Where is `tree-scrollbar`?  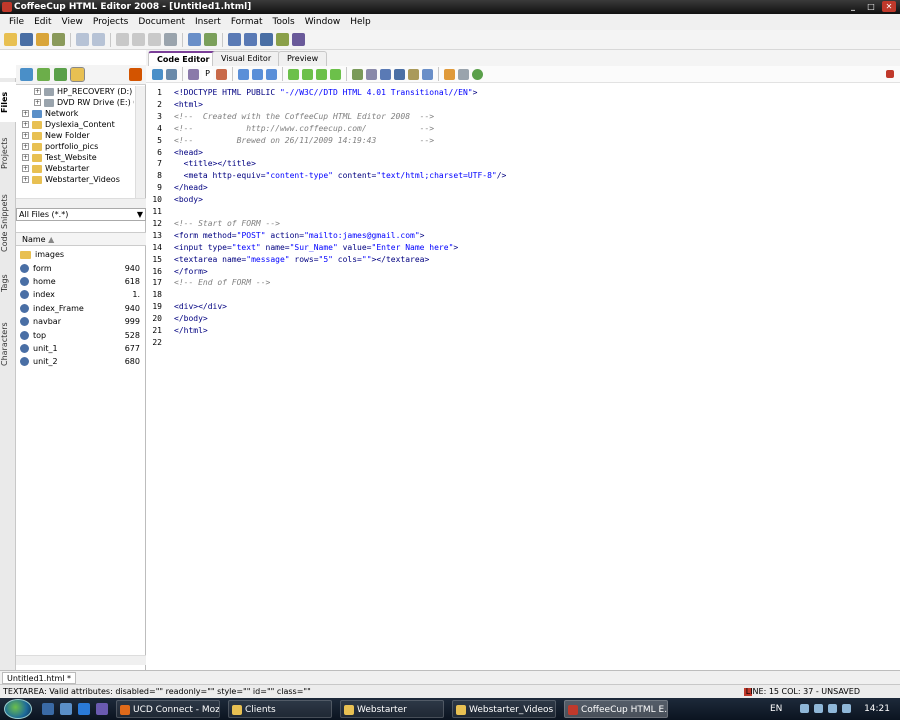
tree-scrollbar is located at coordinates (140, 142).